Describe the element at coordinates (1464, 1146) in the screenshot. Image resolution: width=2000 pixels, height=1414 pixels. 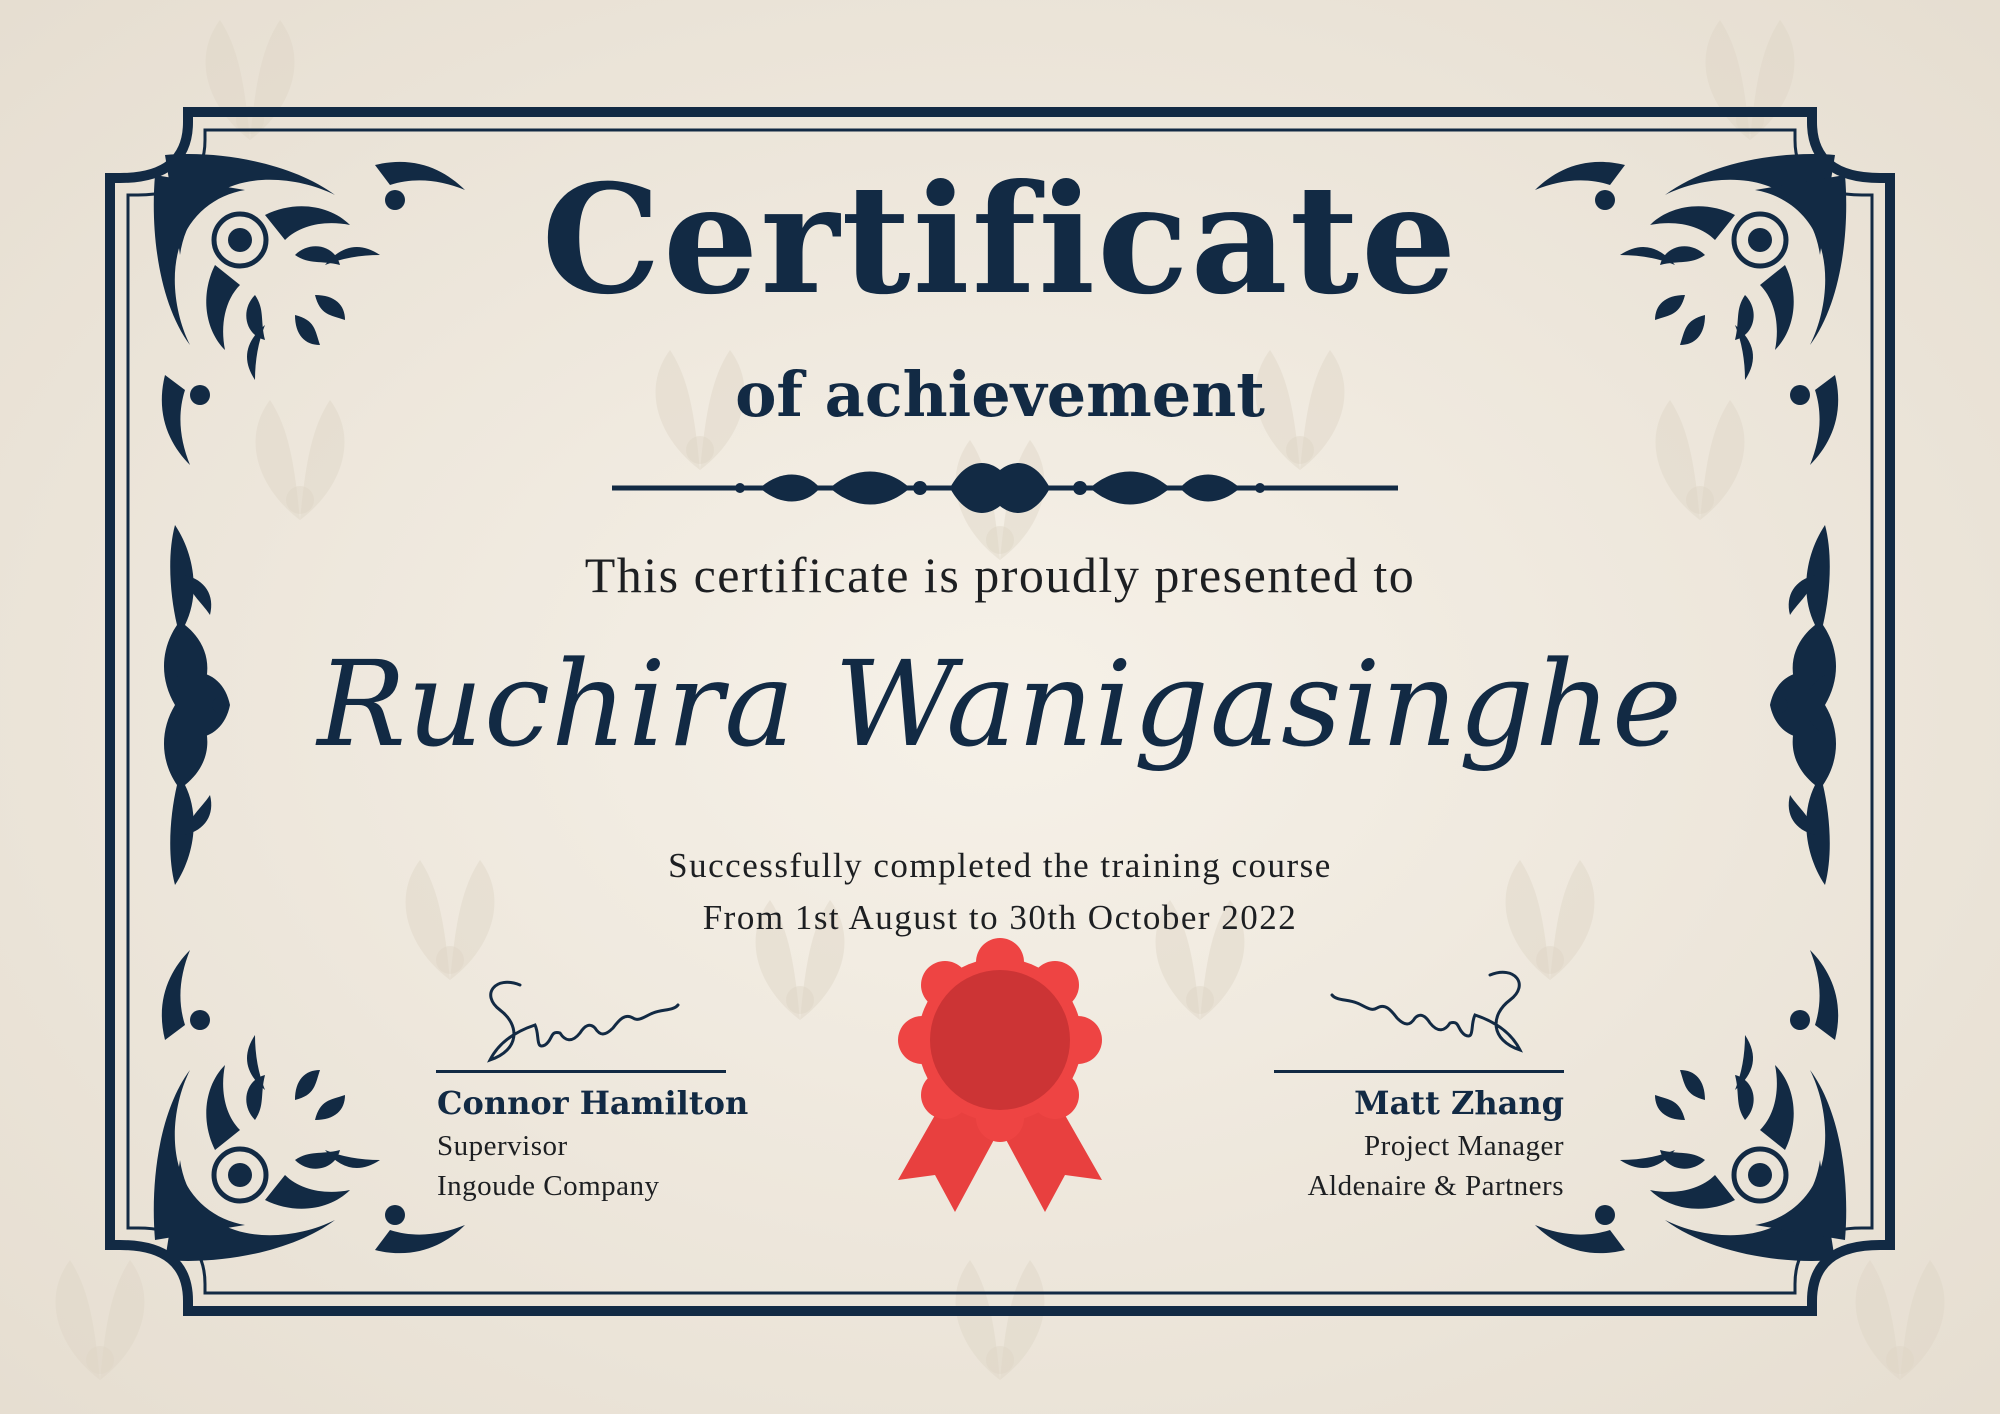
I see `right-signatory-role: Project Manager` at that location.